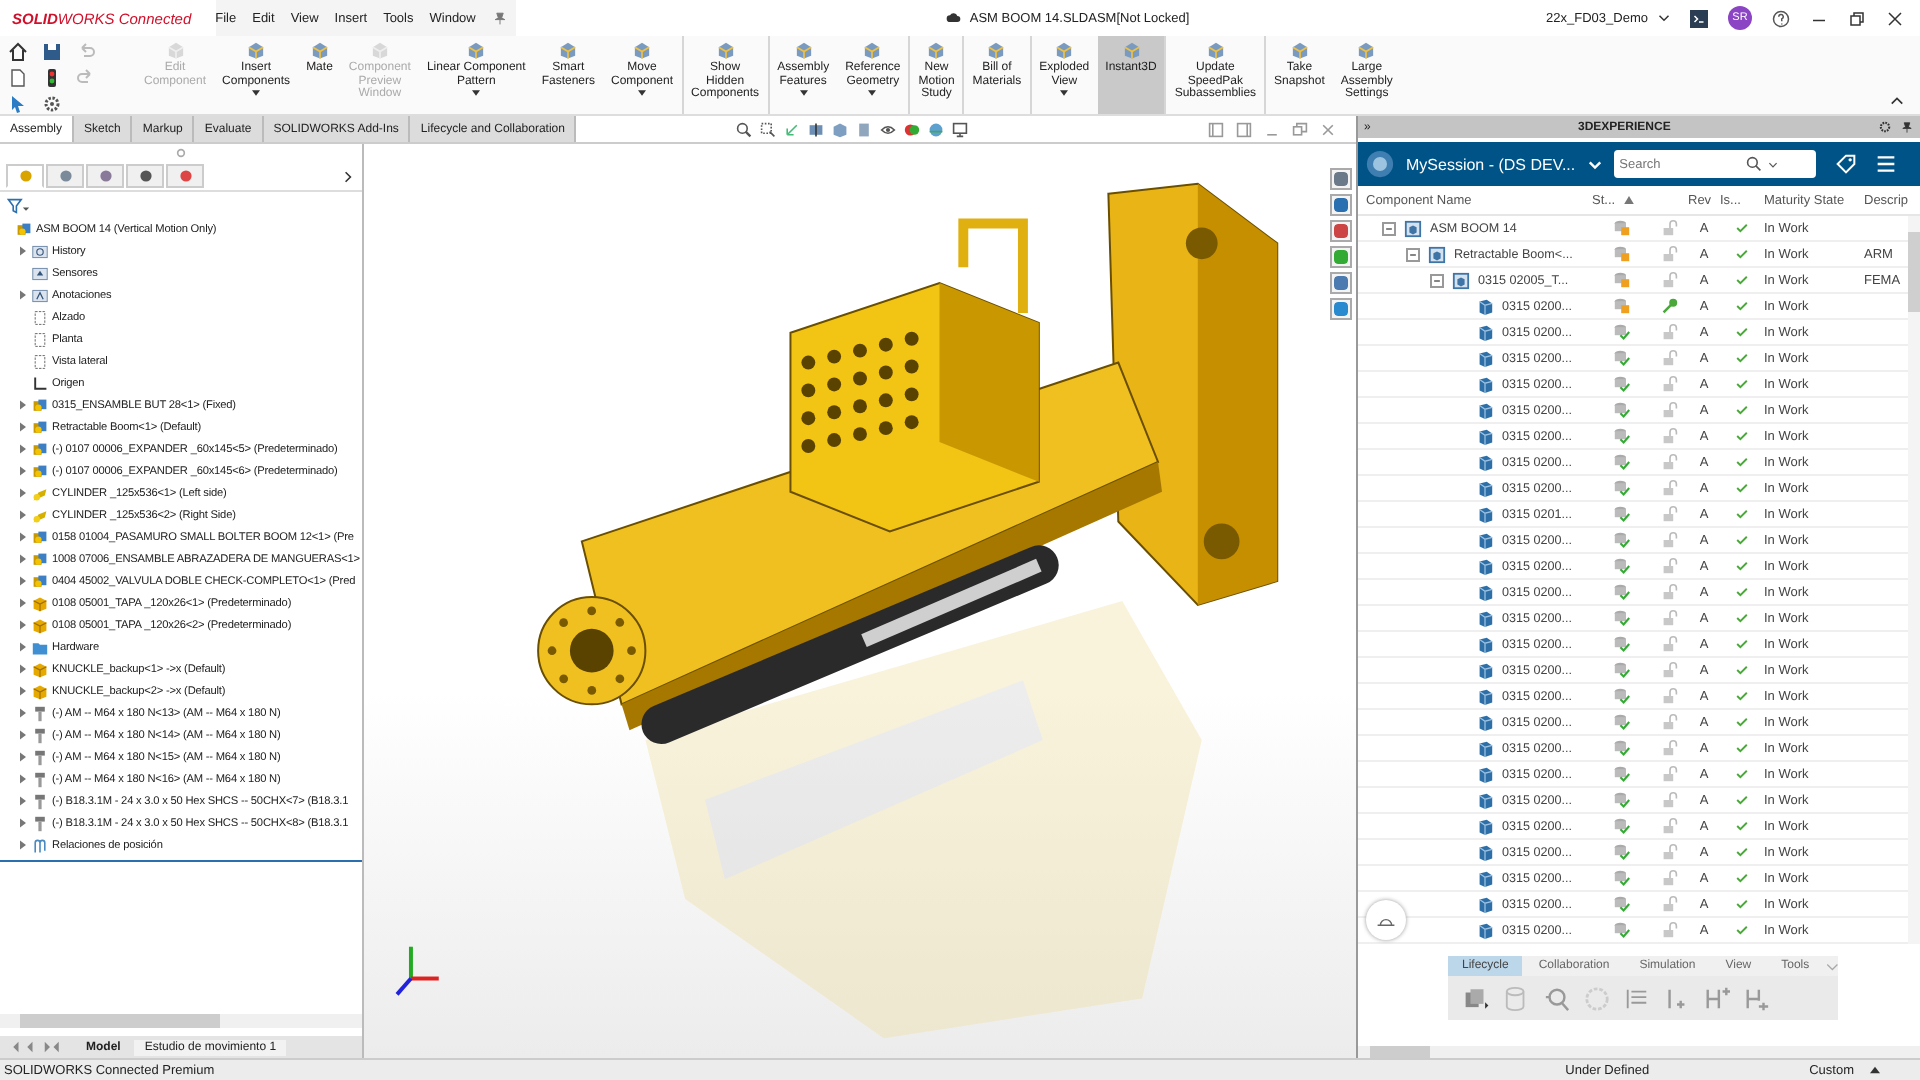 Image resolution: width=1920 pixels, height=1080 pixels. What do you see at coordinates (1757, 998) in the screenshot?
I see `structure-insert-icon` at bounding box center [1757, 998].